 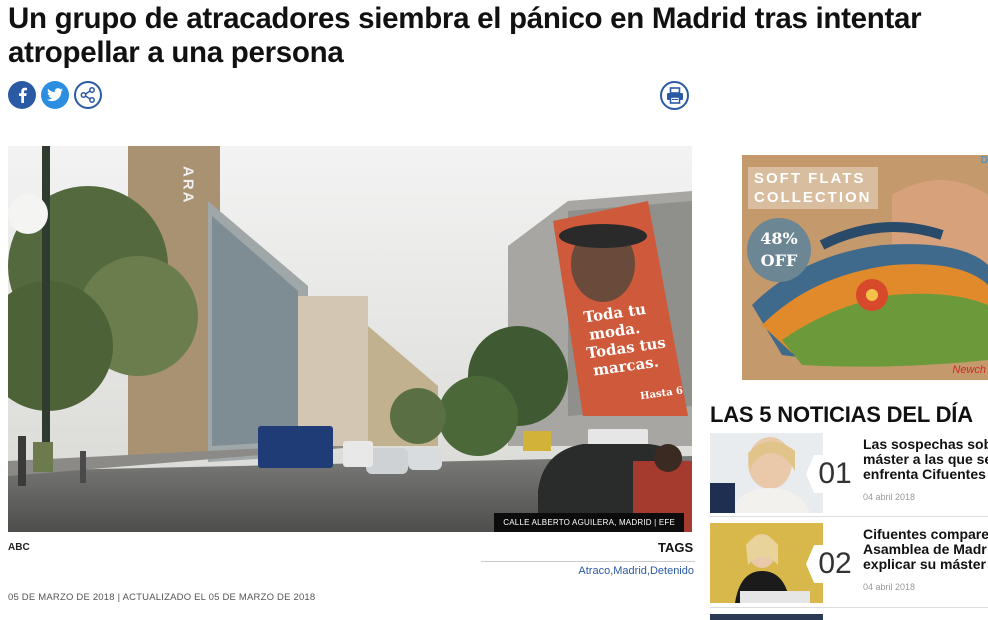 I want to click on share-button, so click(x=88, y=95).